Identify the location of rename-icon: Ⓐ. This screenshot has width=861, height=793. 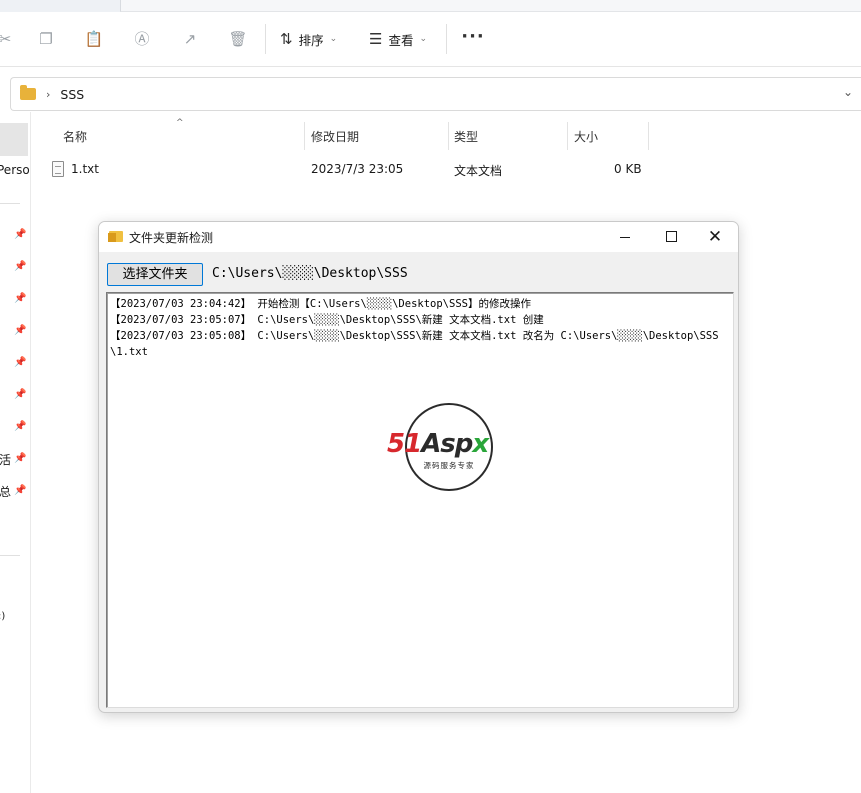
(142, 39).